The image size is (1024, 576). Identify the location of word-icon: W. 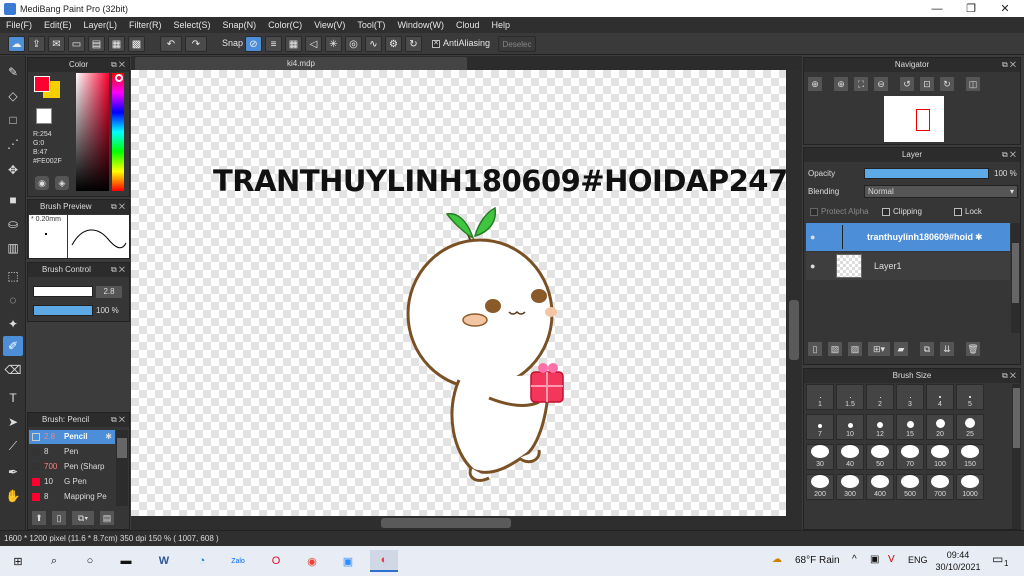
(164, 561).